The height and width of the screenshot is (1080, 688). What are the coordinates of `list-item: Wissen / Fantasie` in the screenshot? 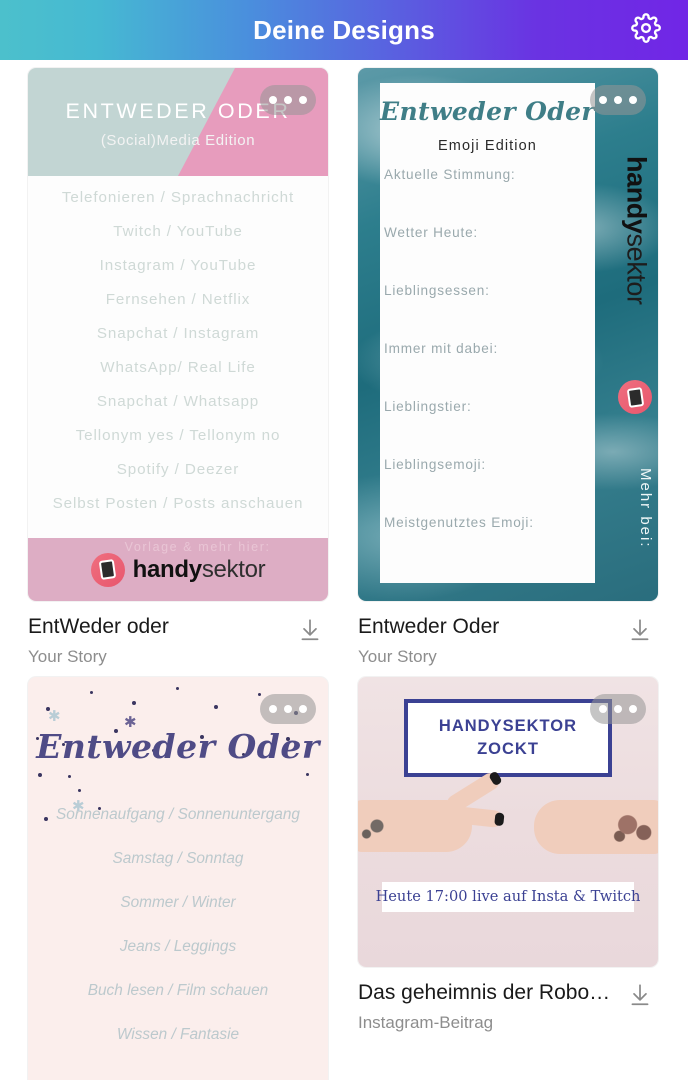 It's located at (178, 1034).